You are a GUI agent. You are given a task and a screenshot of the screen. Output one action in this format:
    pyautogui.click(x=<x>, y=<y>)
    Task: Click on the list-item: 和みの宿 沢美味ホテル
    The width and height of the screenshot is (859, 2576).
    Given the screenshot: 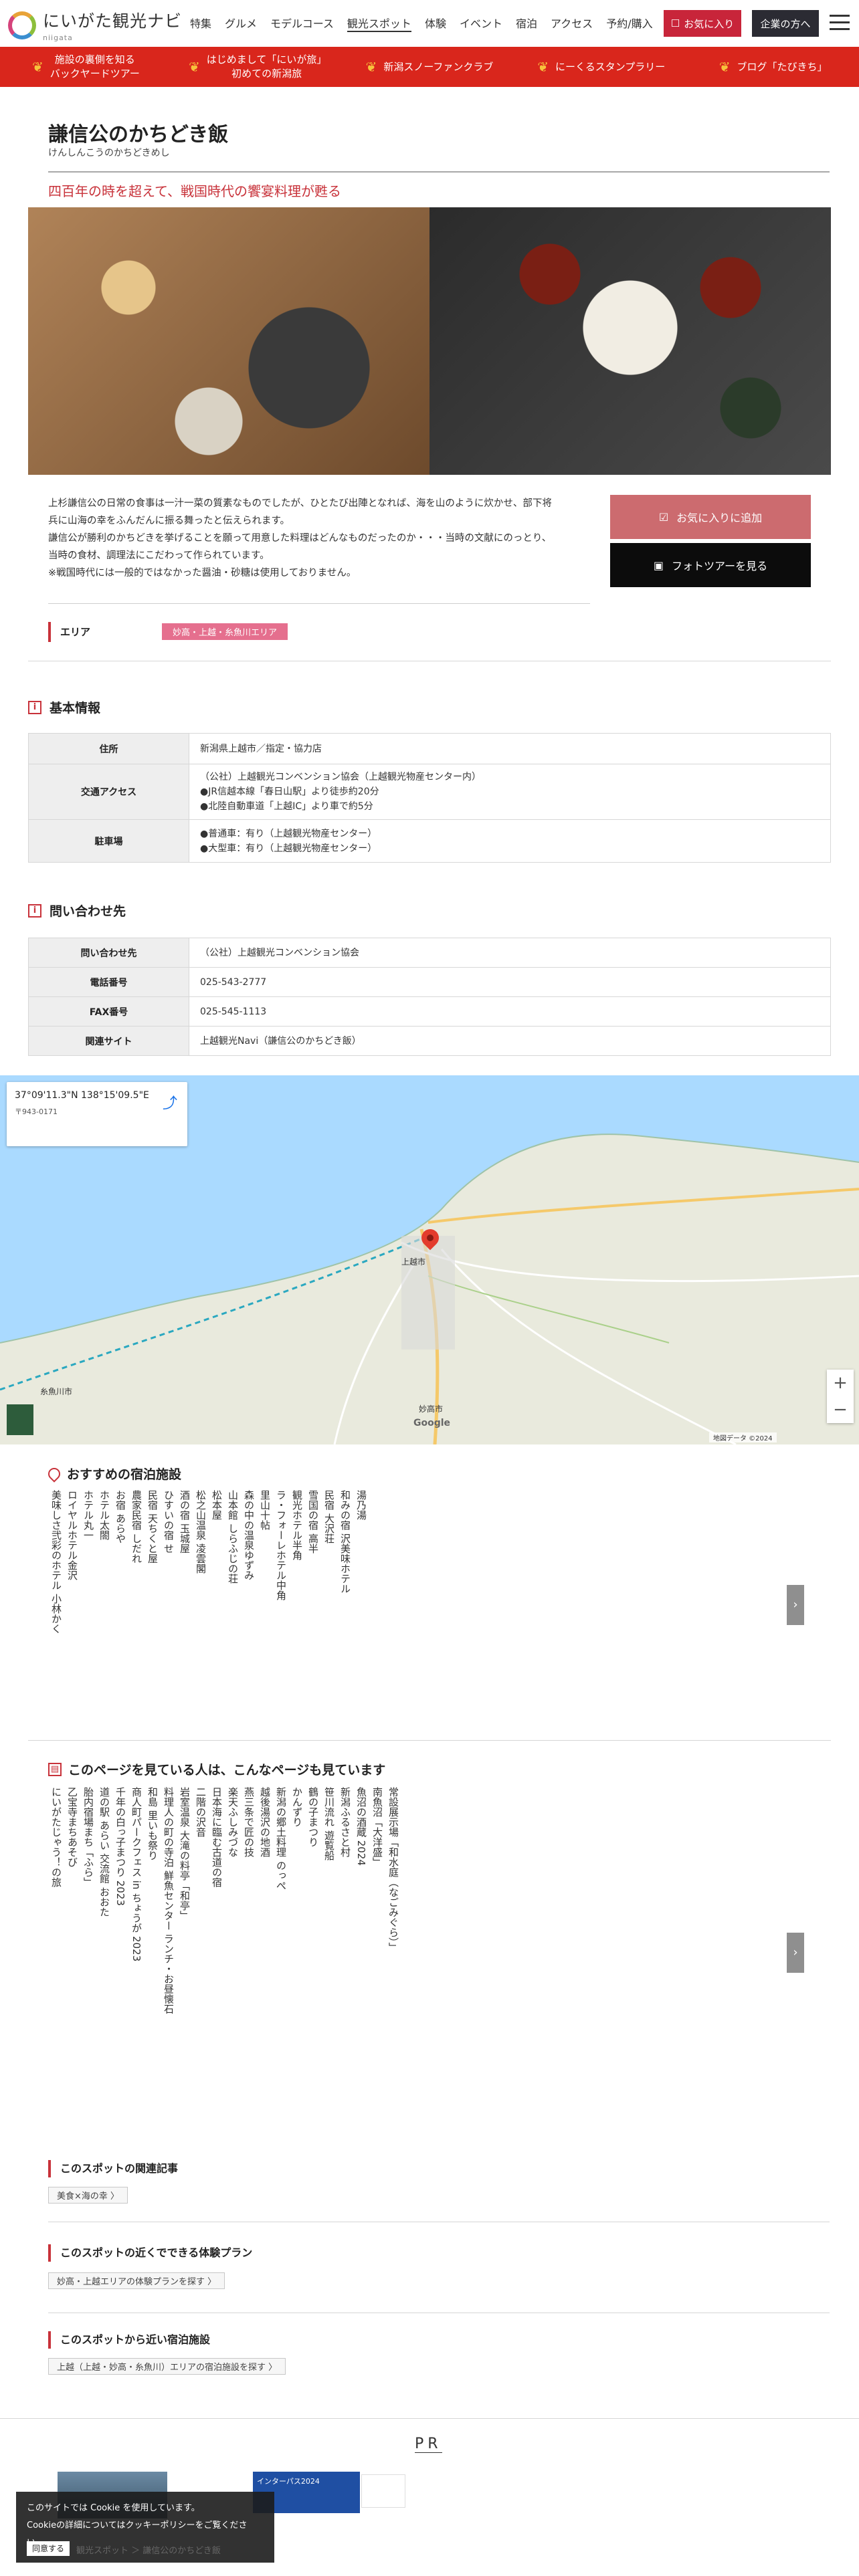 What is the action you would take?
    pyautogui.click(x=345, y=1603)
    